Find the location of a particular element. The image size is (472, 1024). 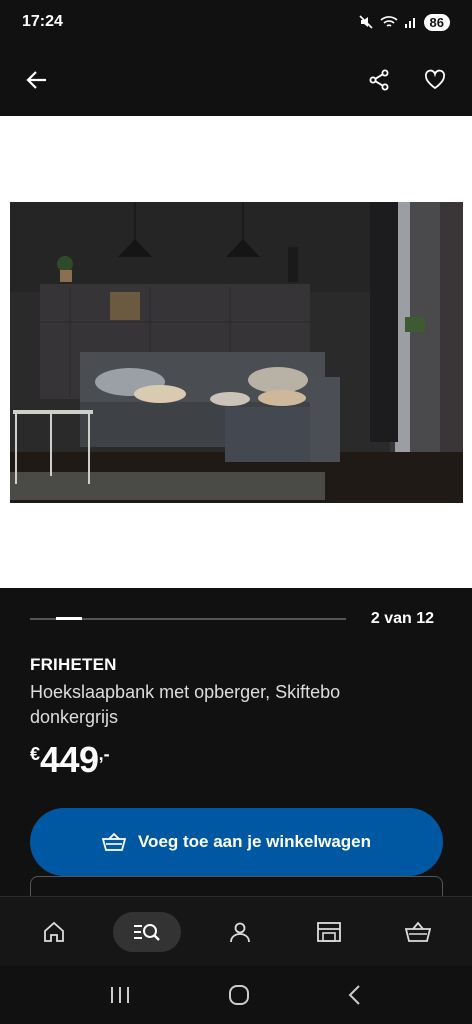

battery-indicator: 86 is located at coordinates (436, 22).